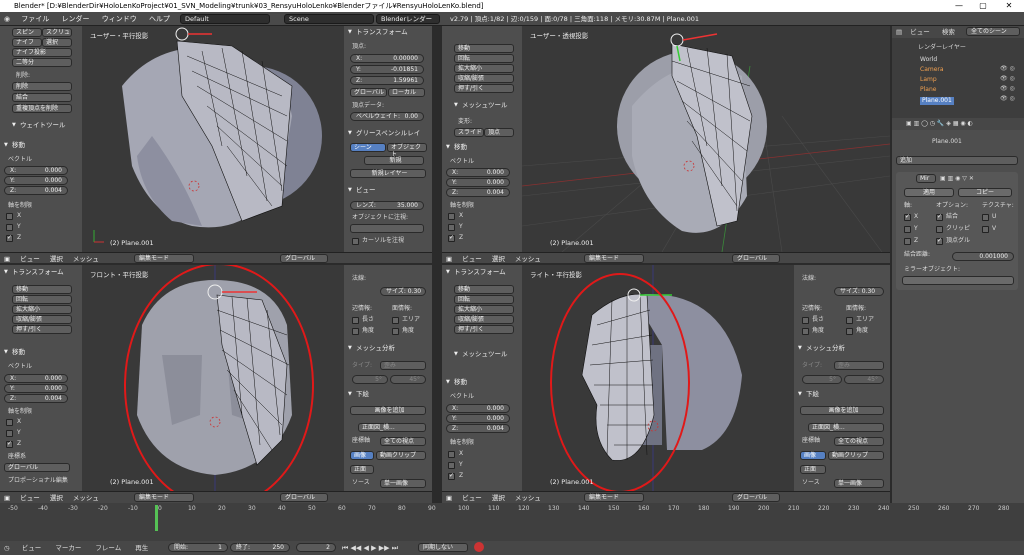 This screenshot has height=555, width=1024. What do you see at coordinates (198, 547) in the screenshot?
I see `start-frame-field: 開始: 1` at bounding box center [198, 547].